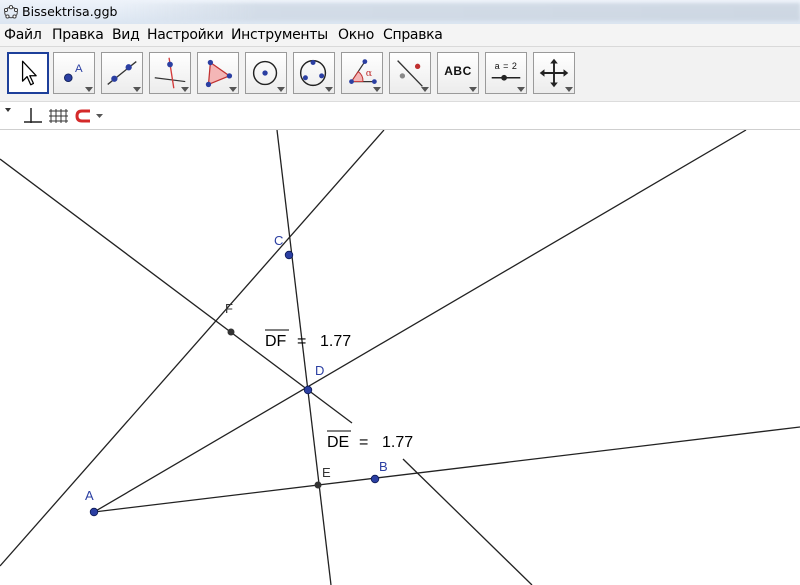 The height and width of the screenshot is (585, 800). Describe the element at coordinates (308, 339) in the screenshot. I see `measurement-DF: DF = 1.77` at that location.